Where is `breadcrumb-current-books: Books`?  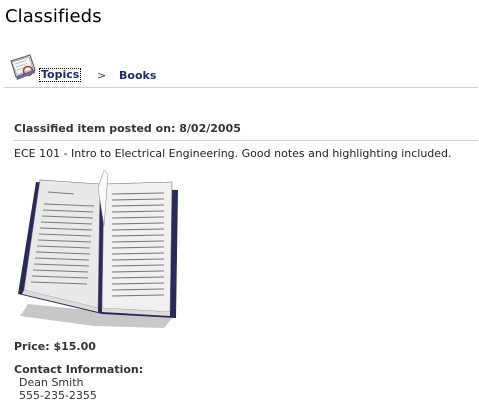 breadcrumb-current-books: Books is located at coordinates (138, 75).